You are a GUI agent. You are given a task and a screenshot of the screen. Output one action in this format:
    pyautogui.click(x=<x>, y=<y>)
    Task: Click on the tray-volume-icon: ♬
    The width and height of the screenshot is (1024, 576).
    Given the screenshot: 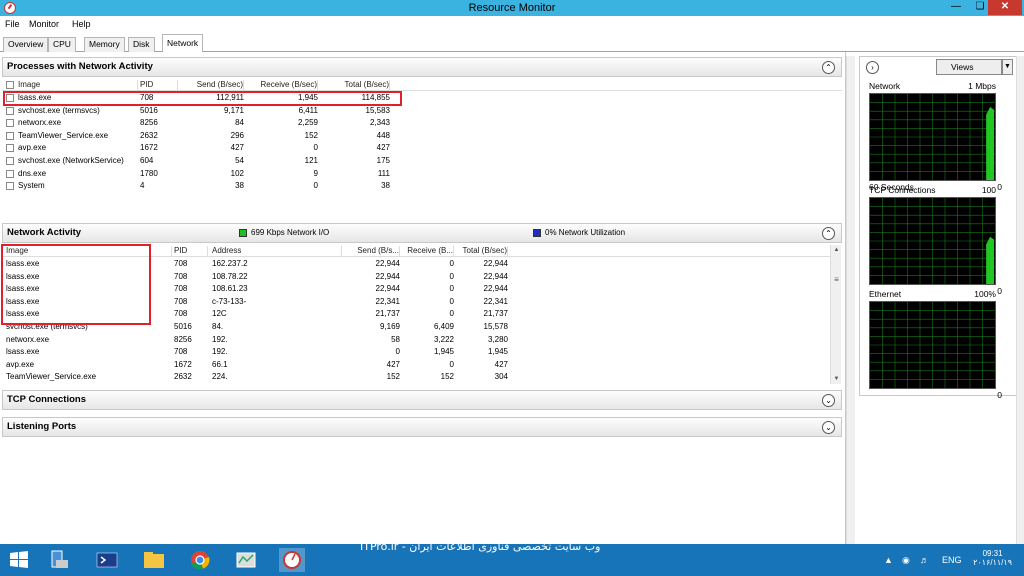 What is the action you would take?
    pyautogui.click(x=924, y=560)
    